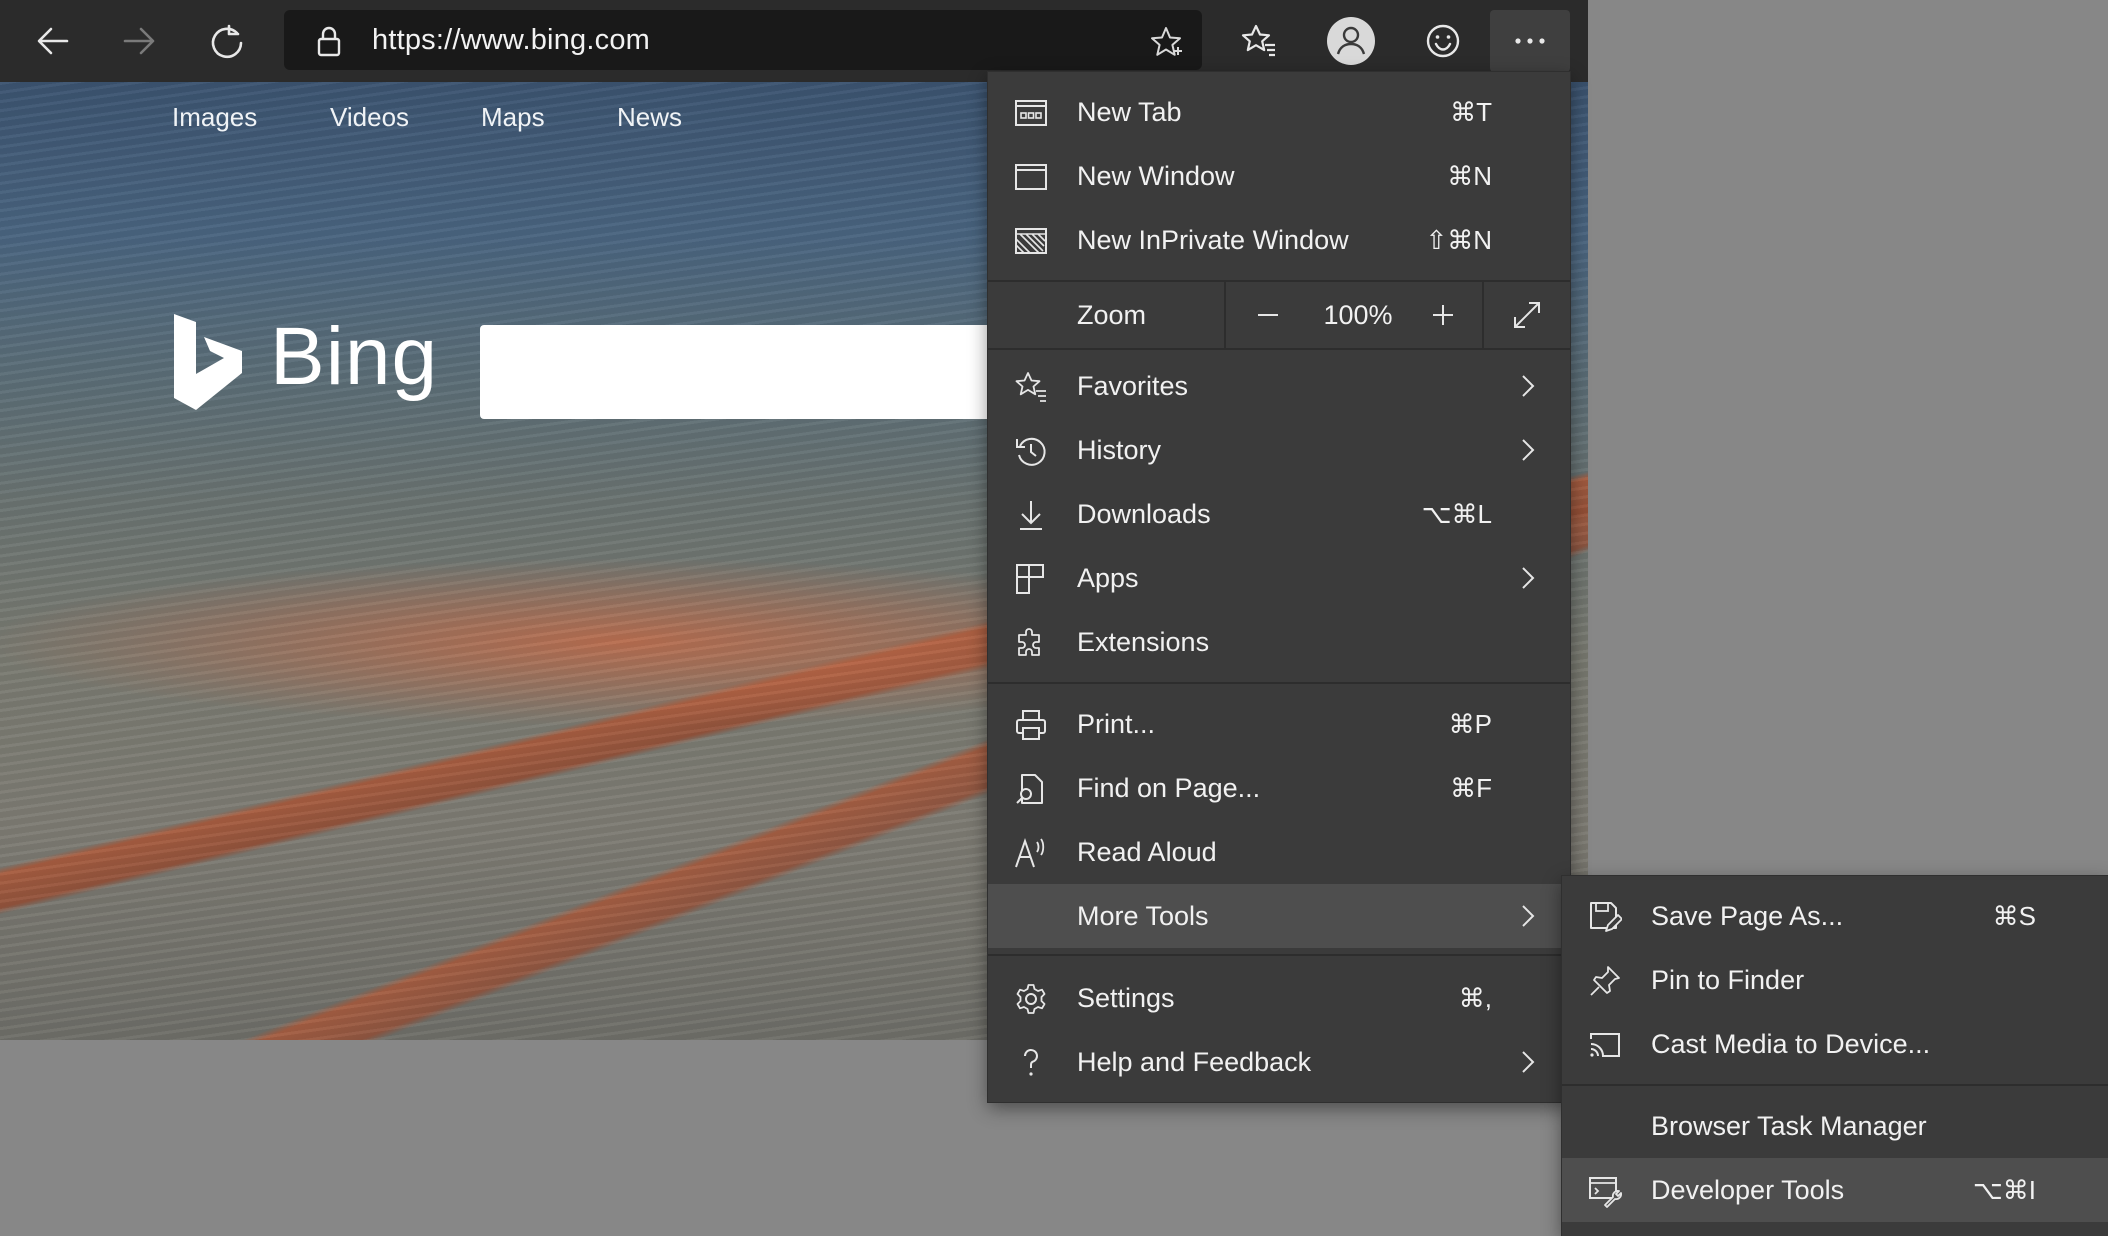  I want to click on submenu-item-save-page-as: Save Page As... ⌘S, so click(1835, 916).